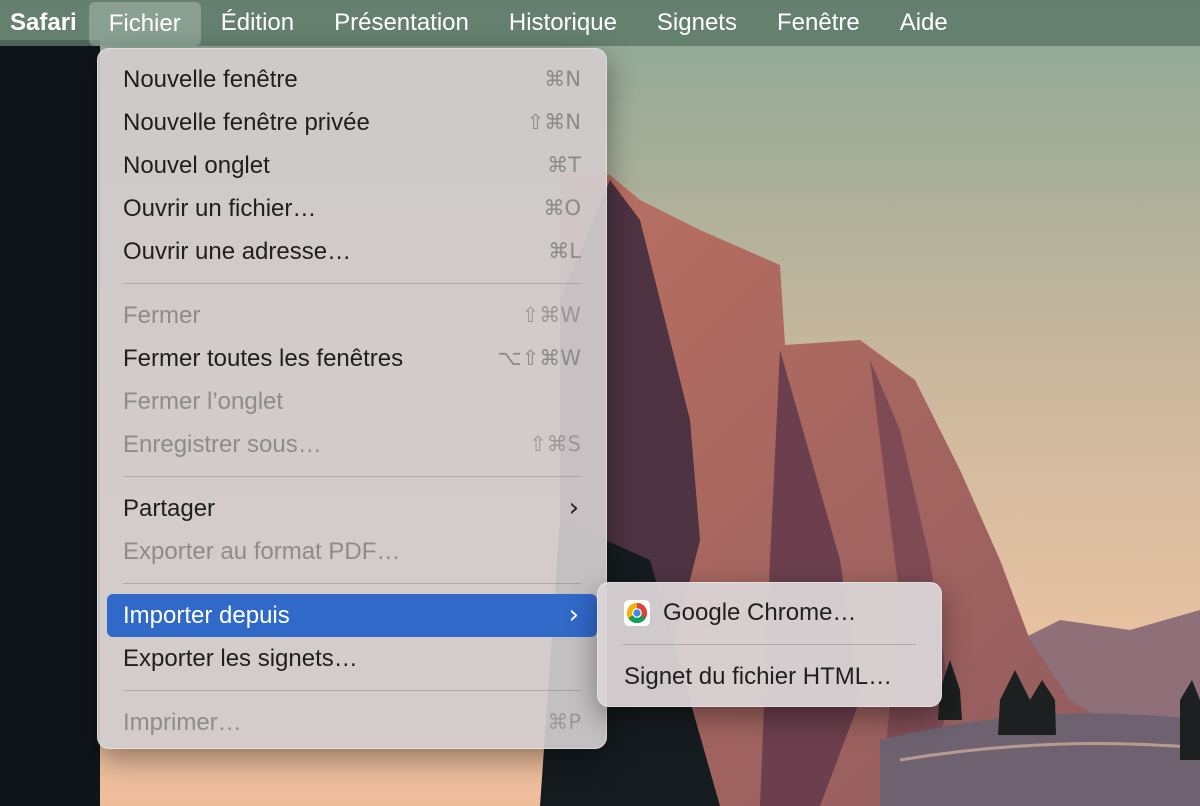 This screenshot has height=806, width=1200. What do you see at coordinates (562, 79) in the screenshot?
I see `menu-item-shortcut: ⌘N` at bounding box center [562, 79].